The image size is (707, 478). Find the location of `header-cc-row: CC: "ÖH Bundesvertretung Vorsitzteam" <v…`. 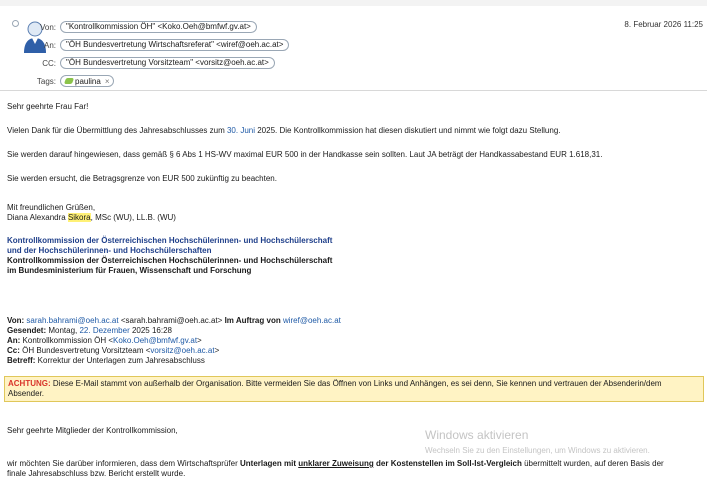

header-cc-row: CC: "ÖH Bundesvertretung Vorsitzteam" <v… is located at coordinates (154, 63).